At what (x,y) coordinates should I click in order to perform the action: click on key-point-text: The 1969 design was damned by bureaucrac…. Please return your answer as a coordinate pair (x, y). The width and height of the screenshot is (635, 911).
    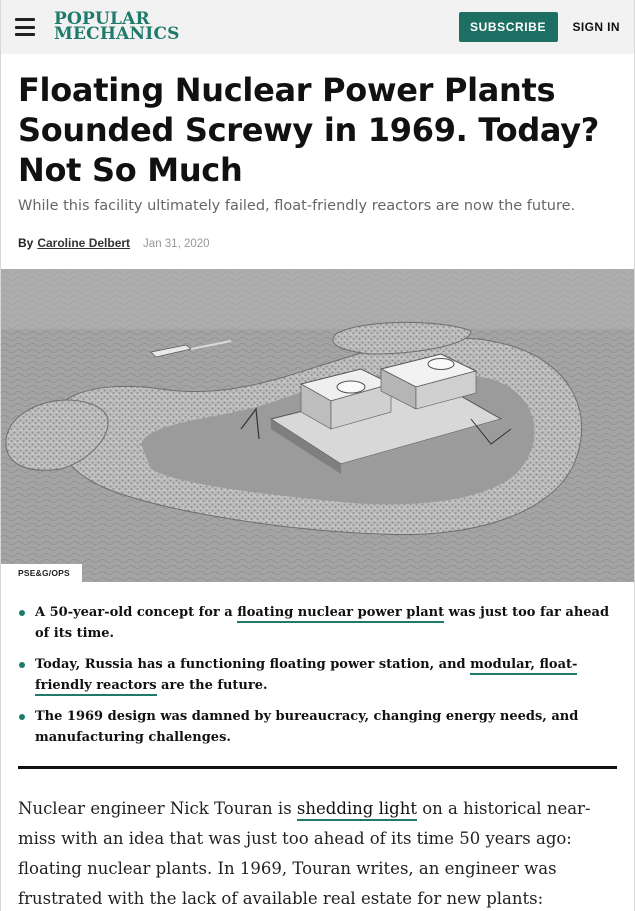
    Looking at the image, I should click on (307, 727).